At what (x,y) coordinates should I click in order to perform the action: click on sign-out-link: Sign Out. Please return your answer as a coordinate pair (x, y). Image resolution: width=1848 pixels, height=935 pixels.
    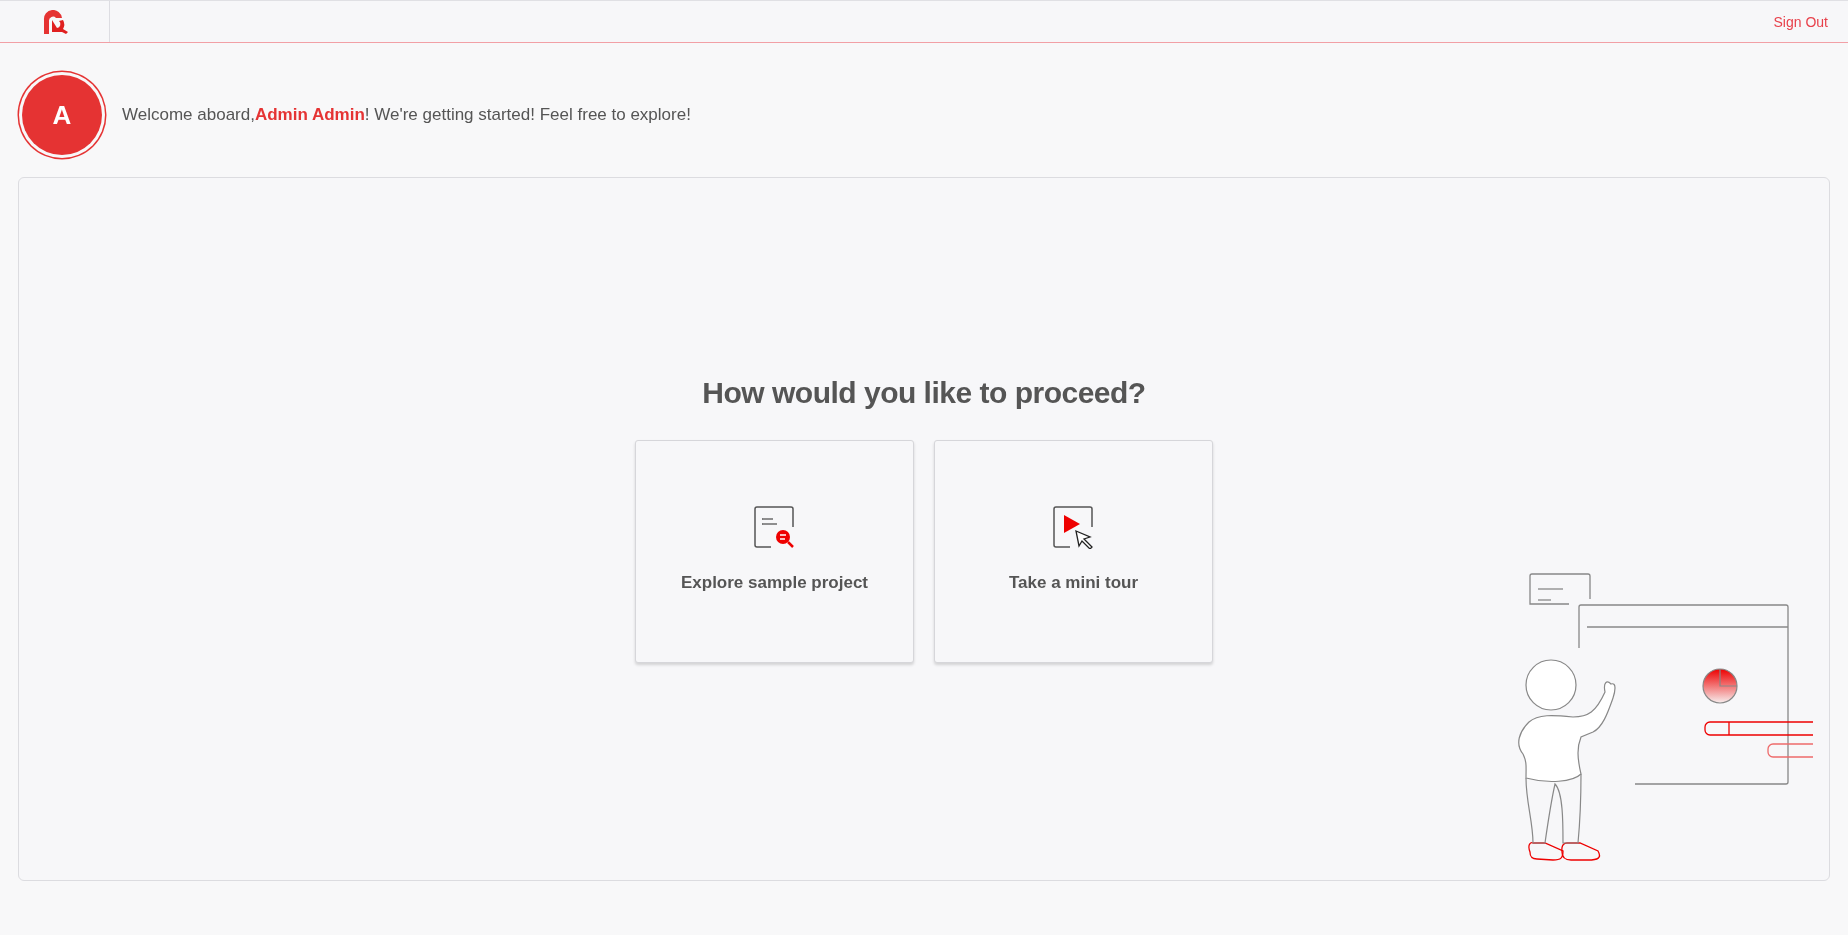
    Looking at the image, I should click on (1800, 21).